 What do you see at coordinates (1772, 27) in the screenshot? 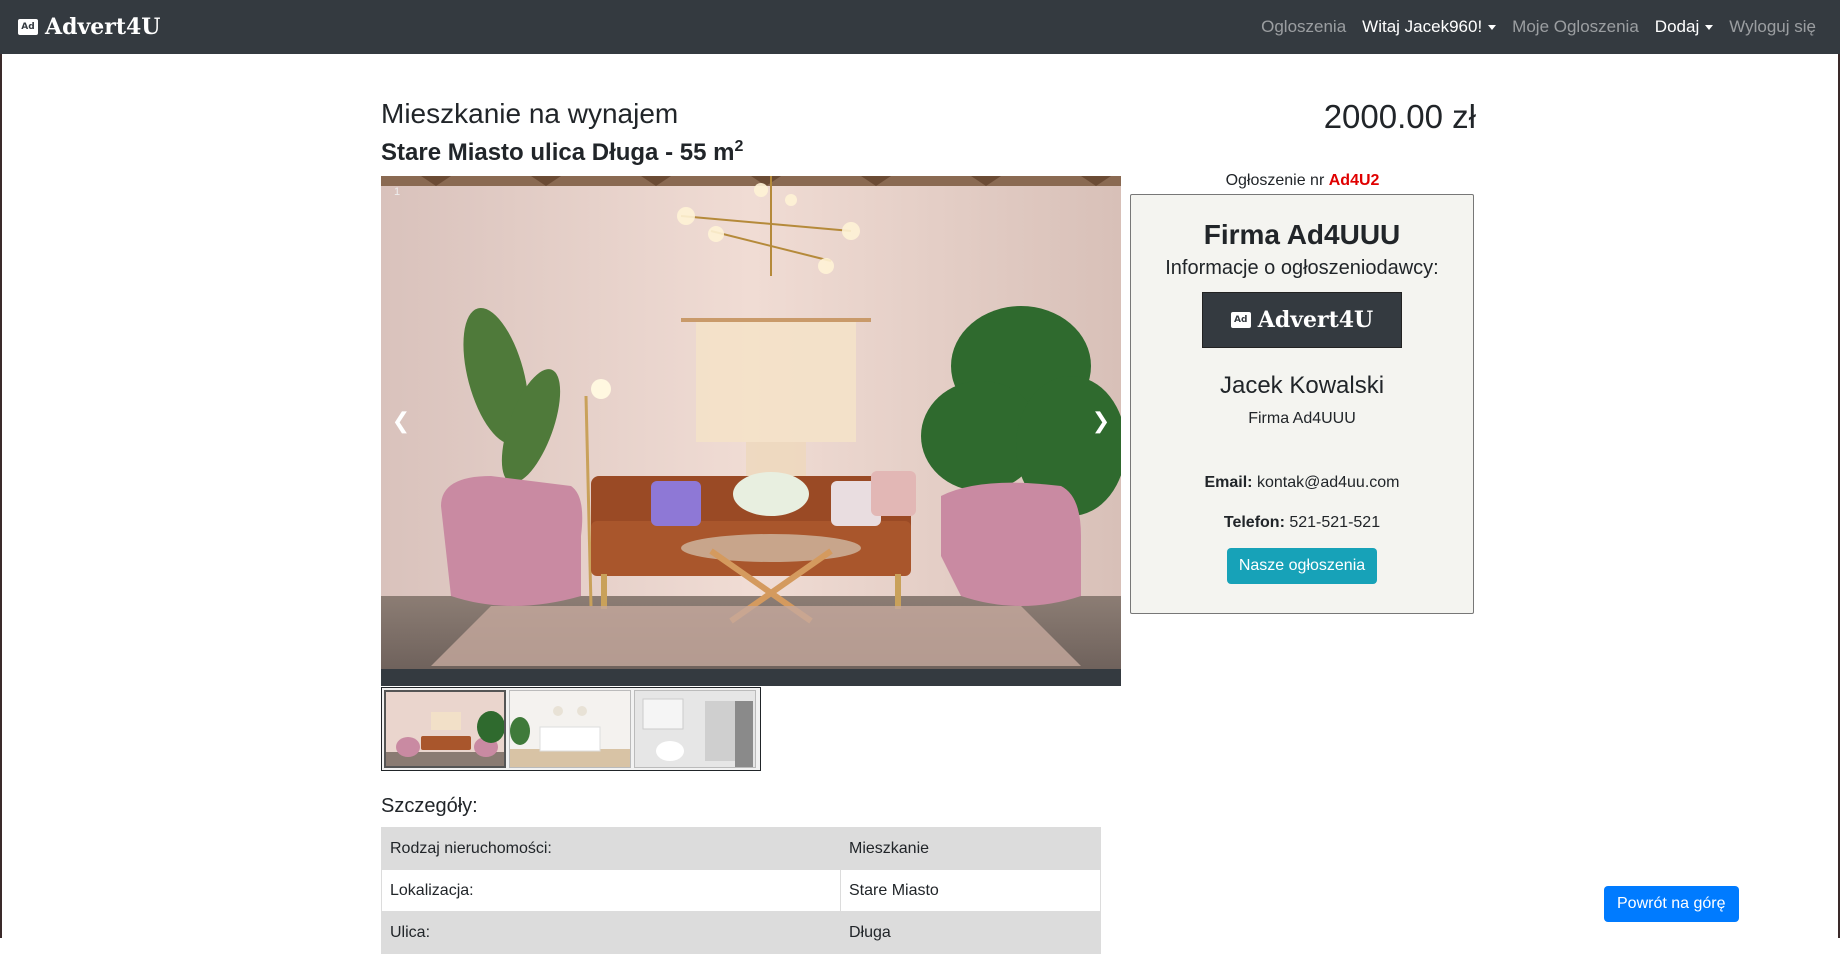
I see `nav-logout: Wyloguj się` at bounding box center [1772, 27].